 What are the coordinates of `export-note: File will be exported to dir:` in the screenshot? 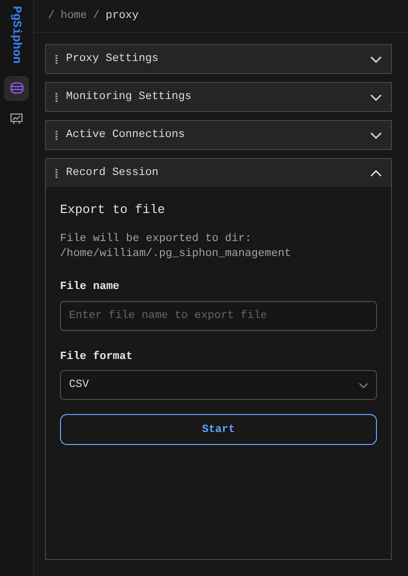 It's located at (156, 239).